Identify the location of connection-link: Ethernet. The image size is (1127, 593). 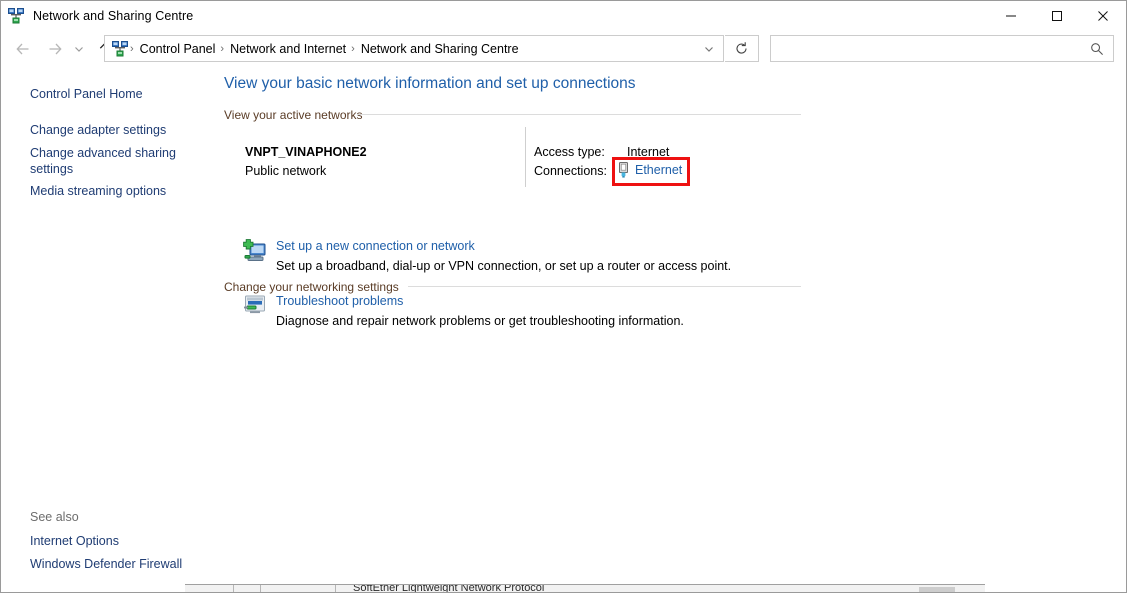
(658, 170).